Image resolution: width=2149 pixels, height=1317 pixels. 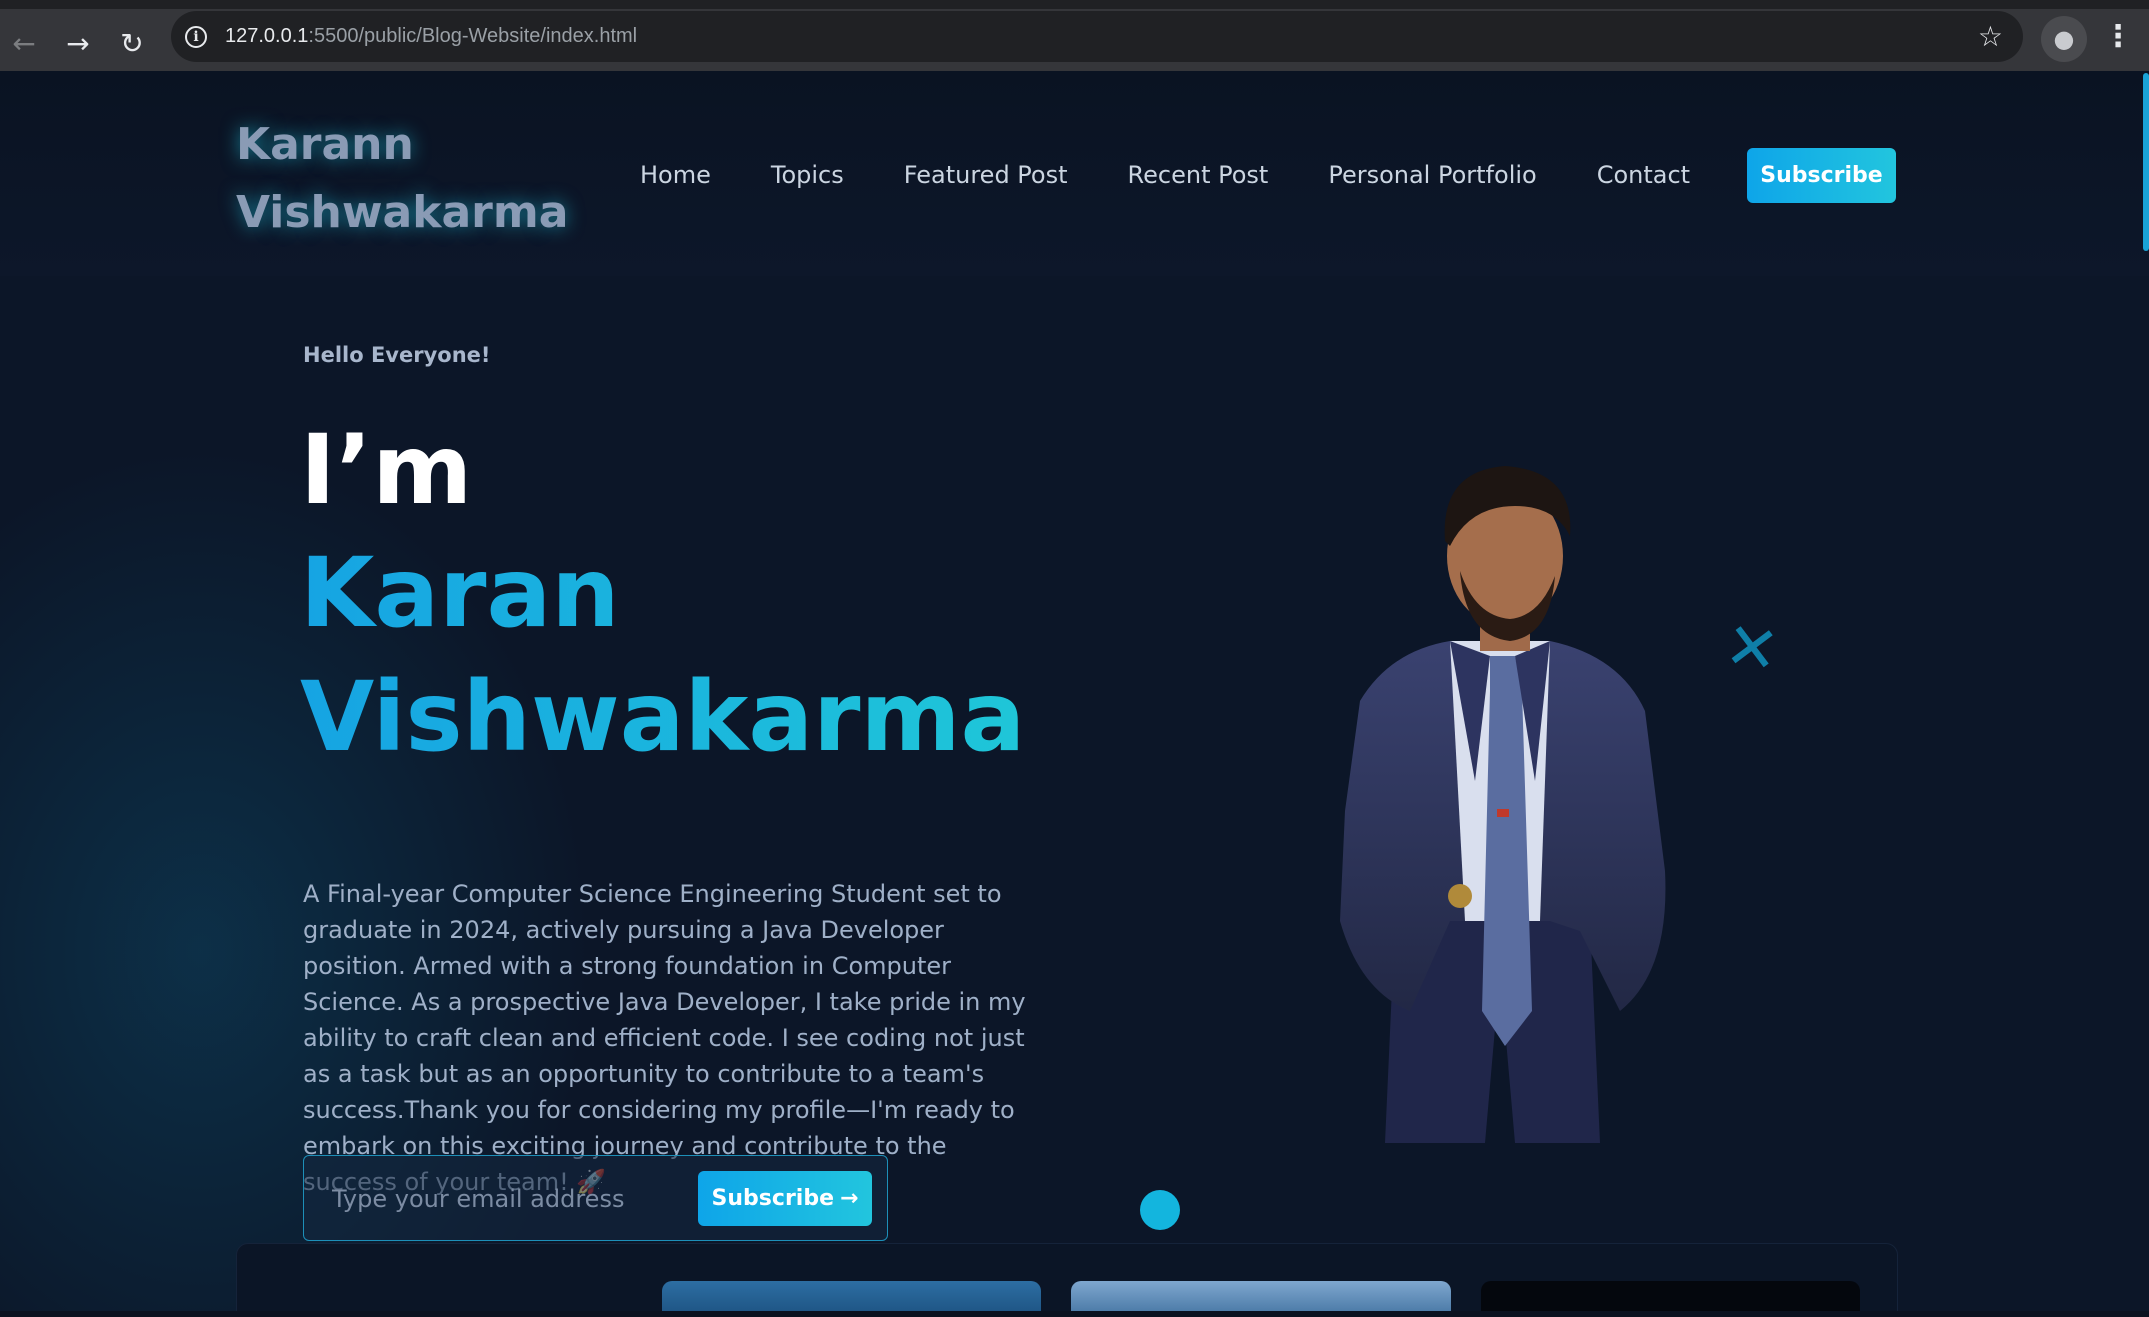 I want to click on hero-im: I’m, so click(x=386, y=470).